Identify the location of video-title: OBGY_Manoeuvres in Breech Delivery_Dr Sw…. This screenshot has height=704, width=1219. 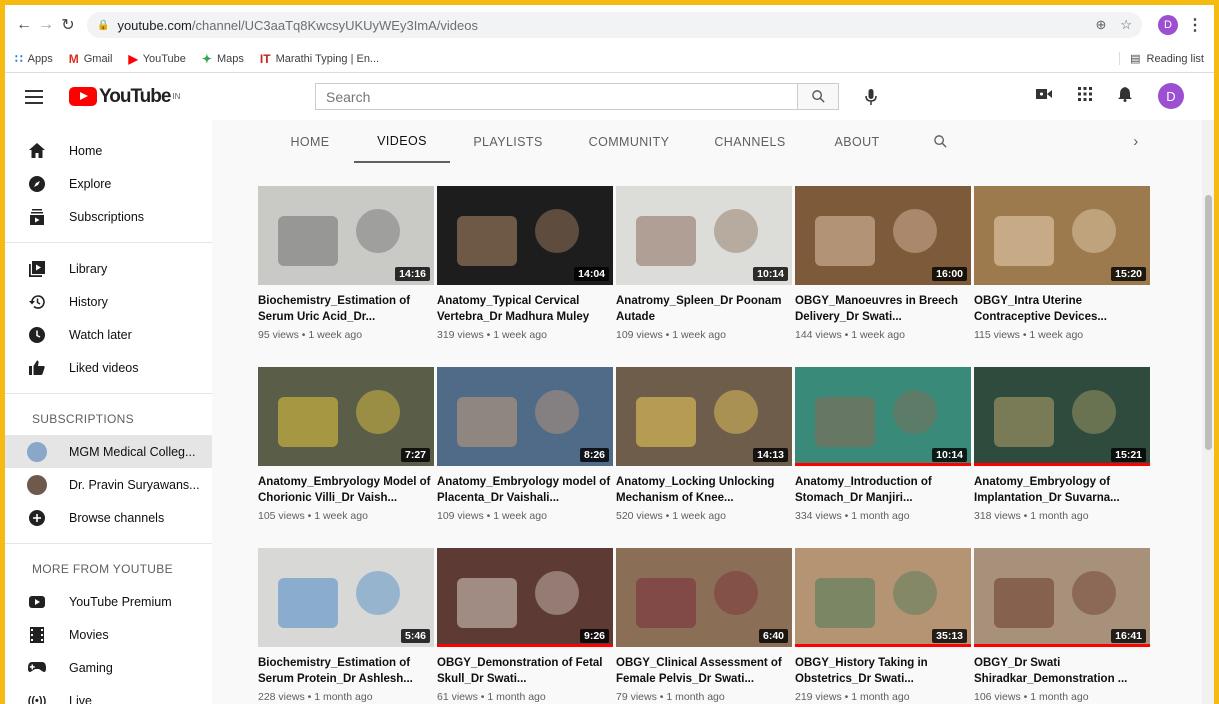
(883, 309).